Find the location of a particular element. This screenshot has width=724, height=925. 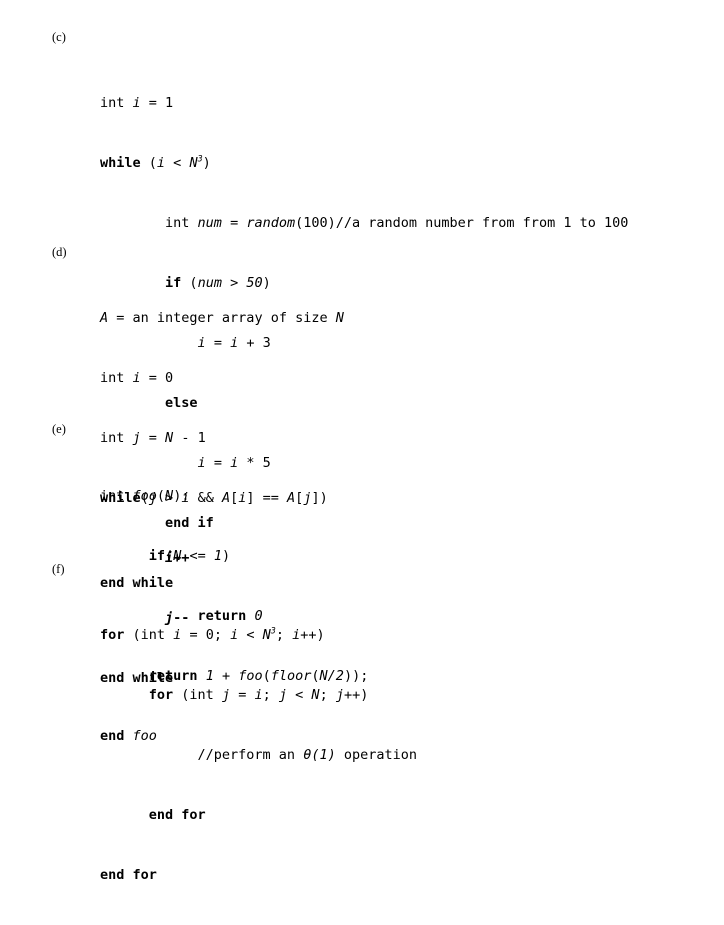

part-label-c: (c) is located at coordinates (59, 37).